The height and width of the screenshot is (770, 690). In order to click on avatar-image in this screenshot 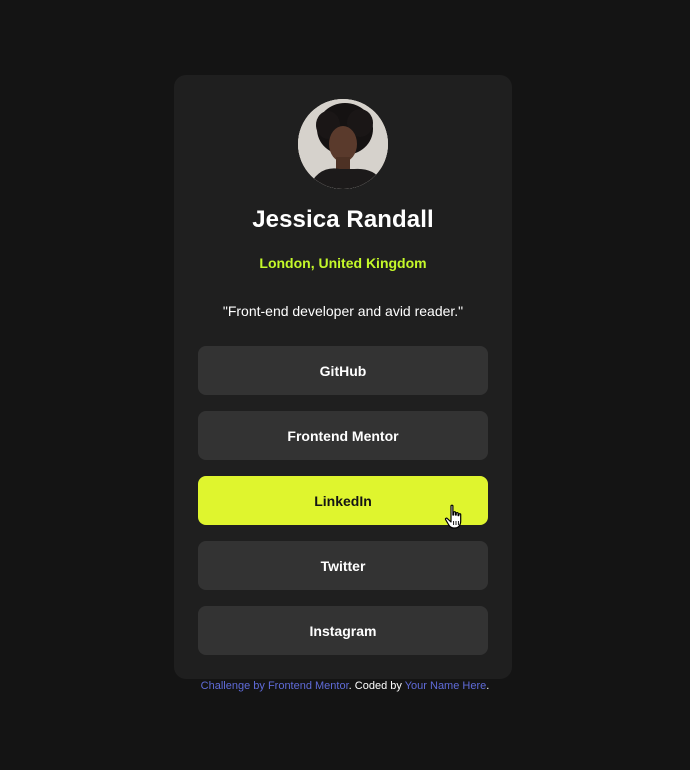, I will do `click(343, 144)`.